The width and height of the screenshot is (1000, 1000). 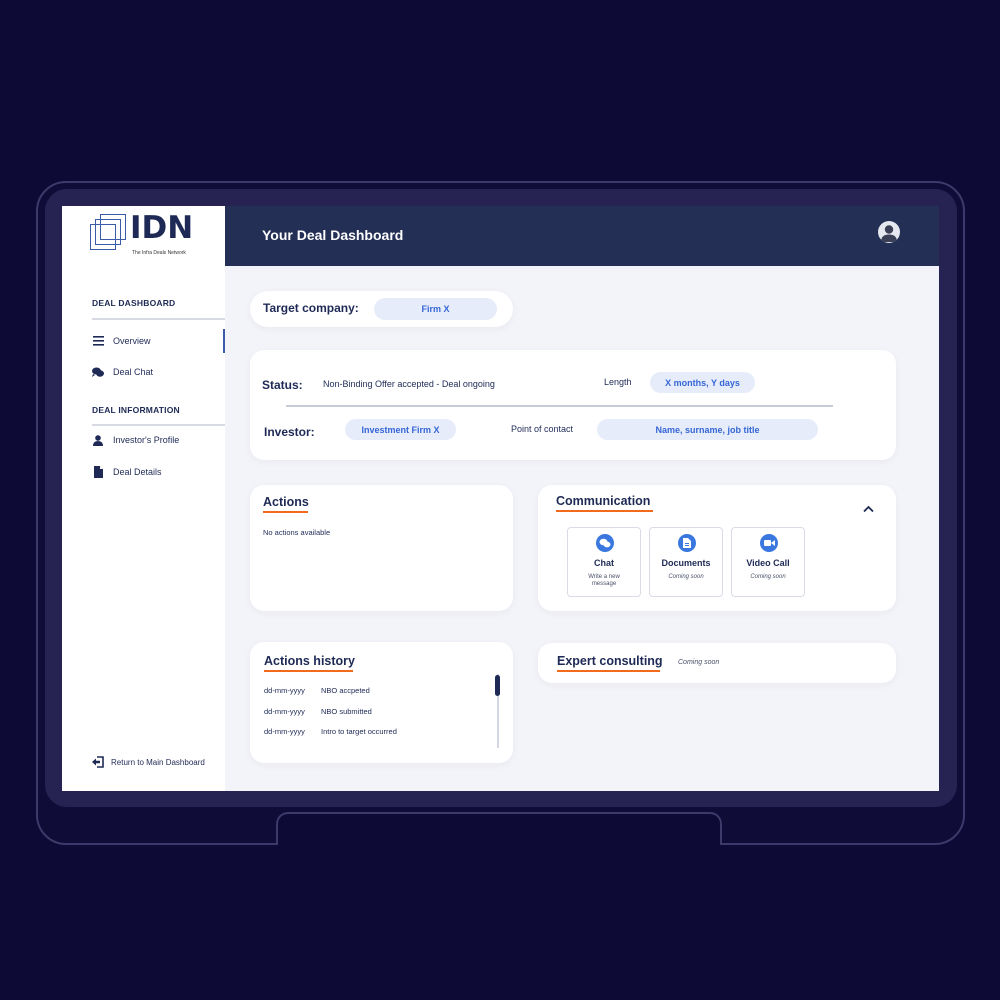 I want to click on logout-icon, so click(x=98, y=762).